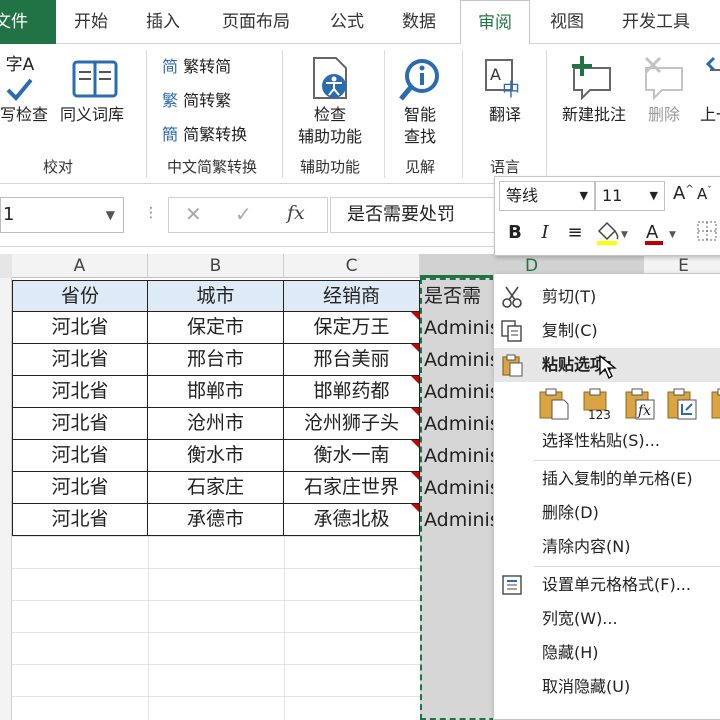 The image size is (720, 720). What do you see at coordinates (196, 67) in the screenshot?
I see `to-simplified-button: 简 繁转简` at bounding box center [196, 67].